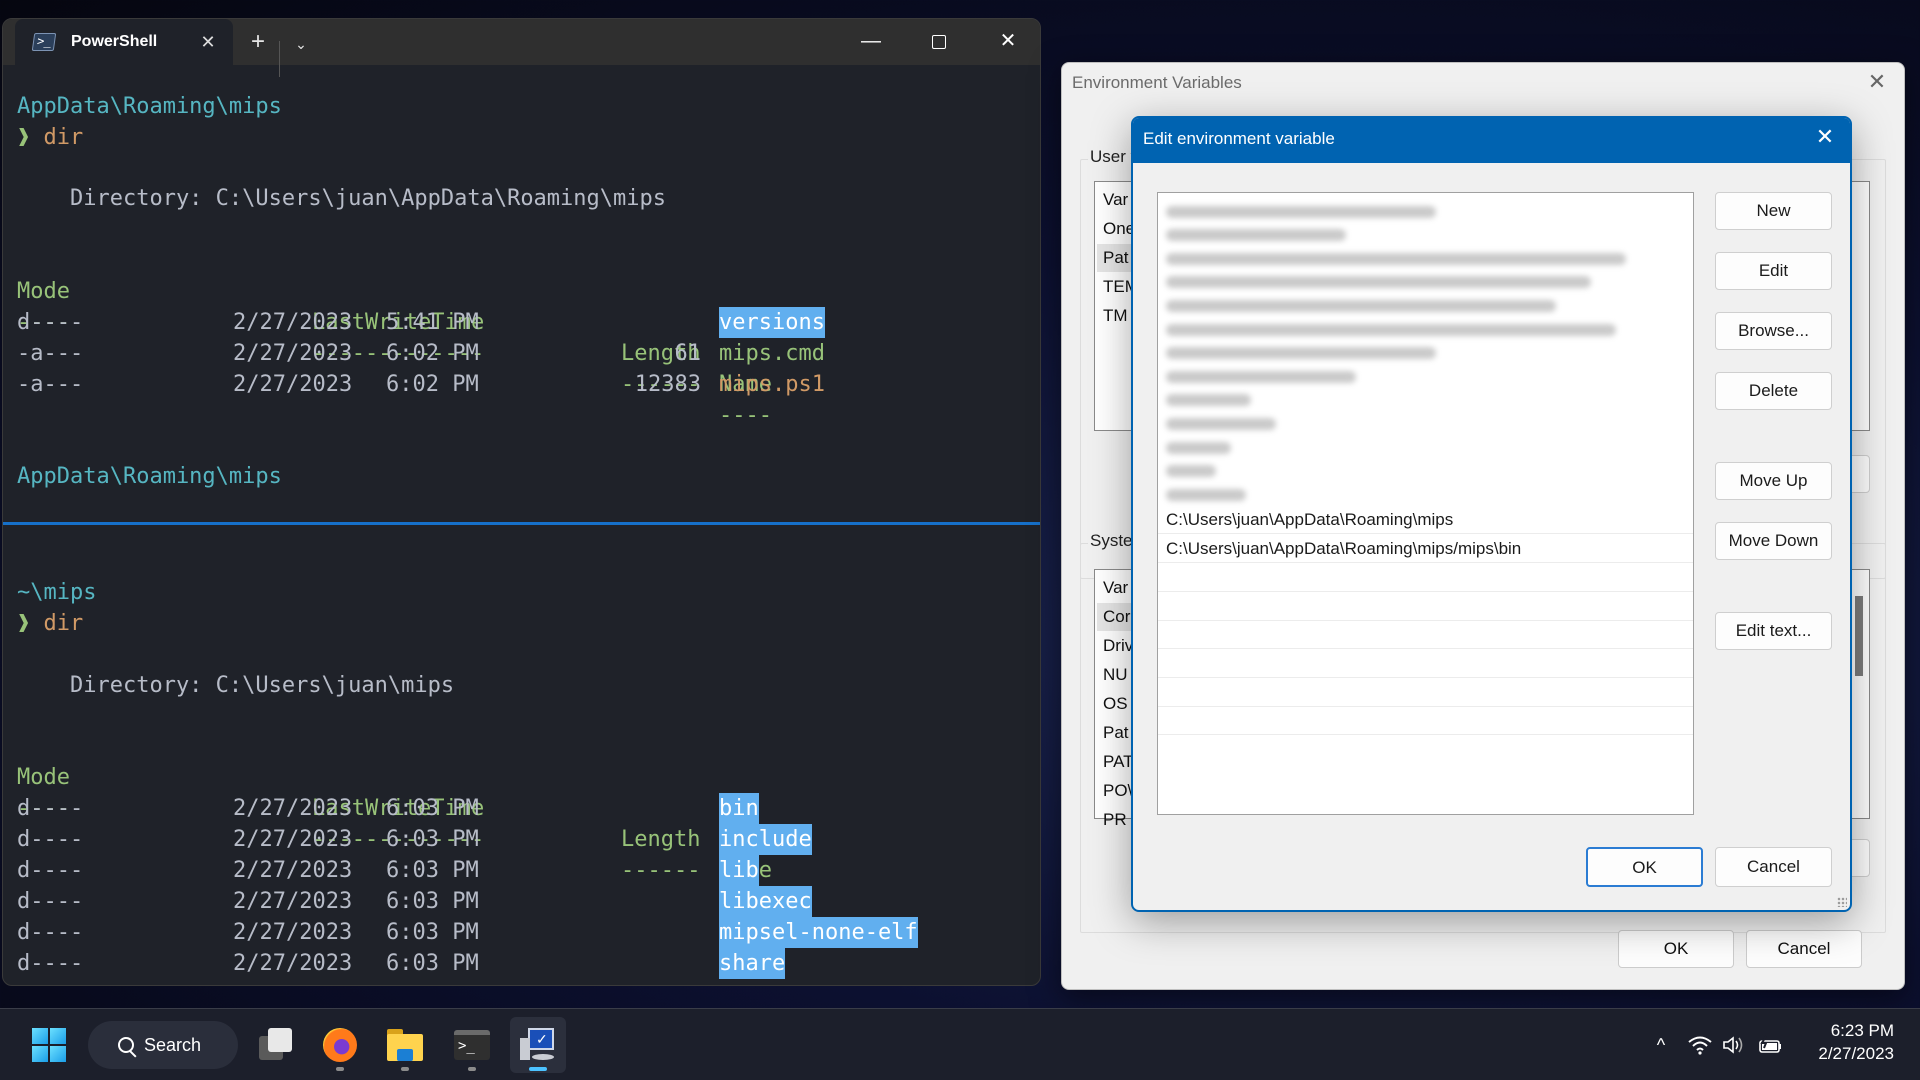 This screenshot has height=1080, width=1920. What do you see at coordinates (739, 870) in the screenshot?
I see `row-name: lib` at bounding box center [739, 870].